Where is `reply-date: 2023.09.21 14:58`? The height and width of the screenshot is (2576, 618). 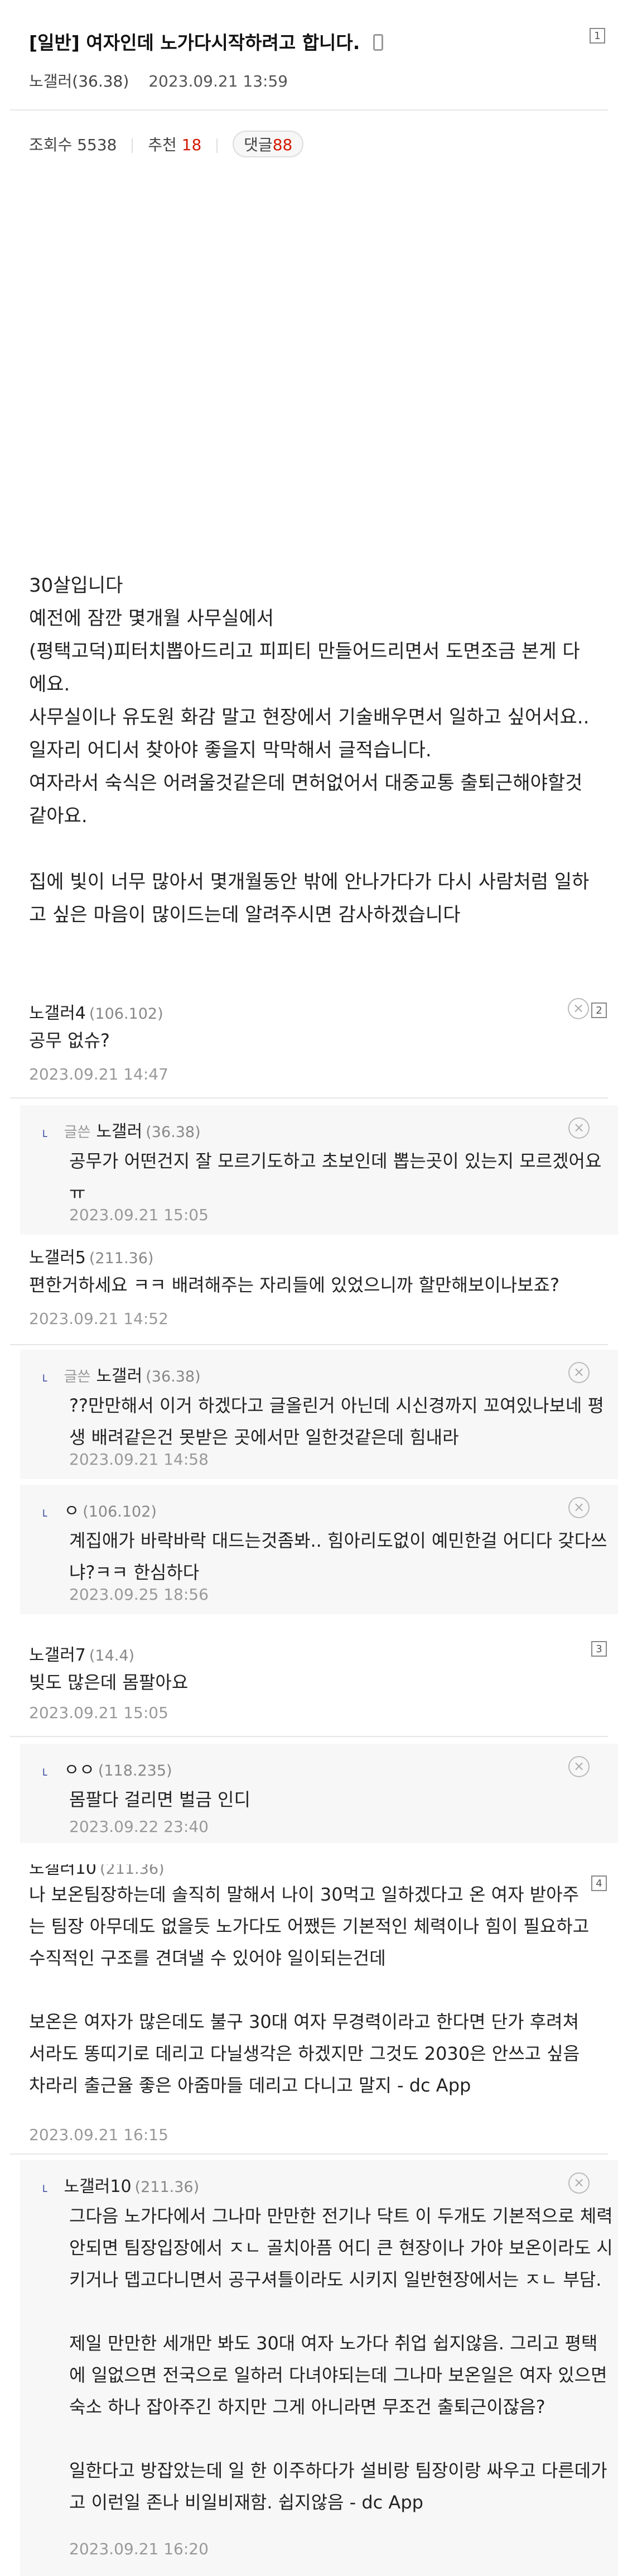
reply-date: 2023.09.21 14:58 is located at coordinates (139, 1459).